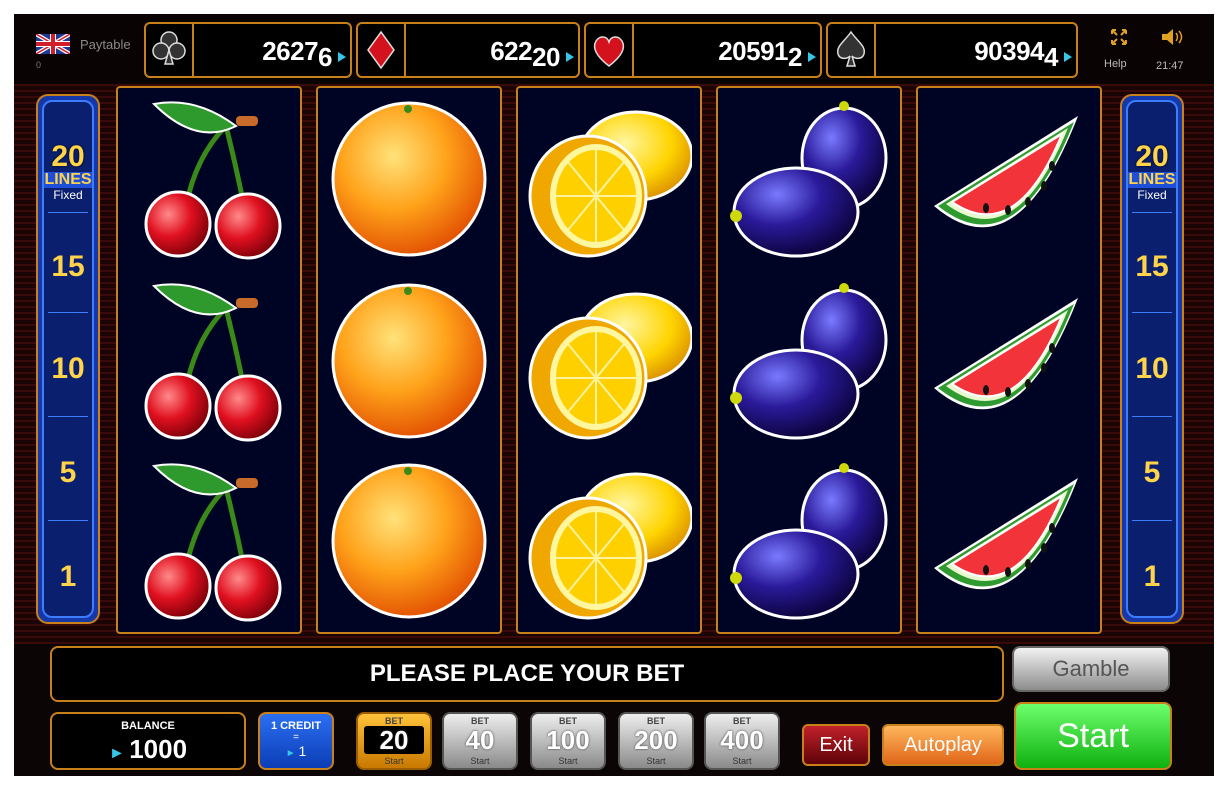 This screenshot has height=788, width=1228. Describe the element at coordinates (952, 50) in the screenshot. I see `jackpot-spades: 903944` at that location.